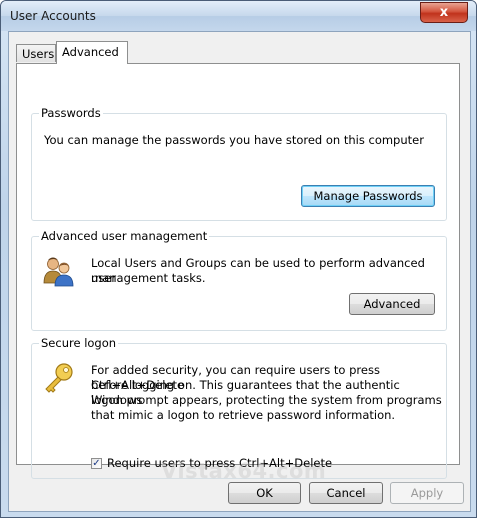 The width and height of the screenshot is (477, 518). Describe the element at coordinates (238, 16) in the screenshot. I see `title-bar: User Accounts x` at that location.